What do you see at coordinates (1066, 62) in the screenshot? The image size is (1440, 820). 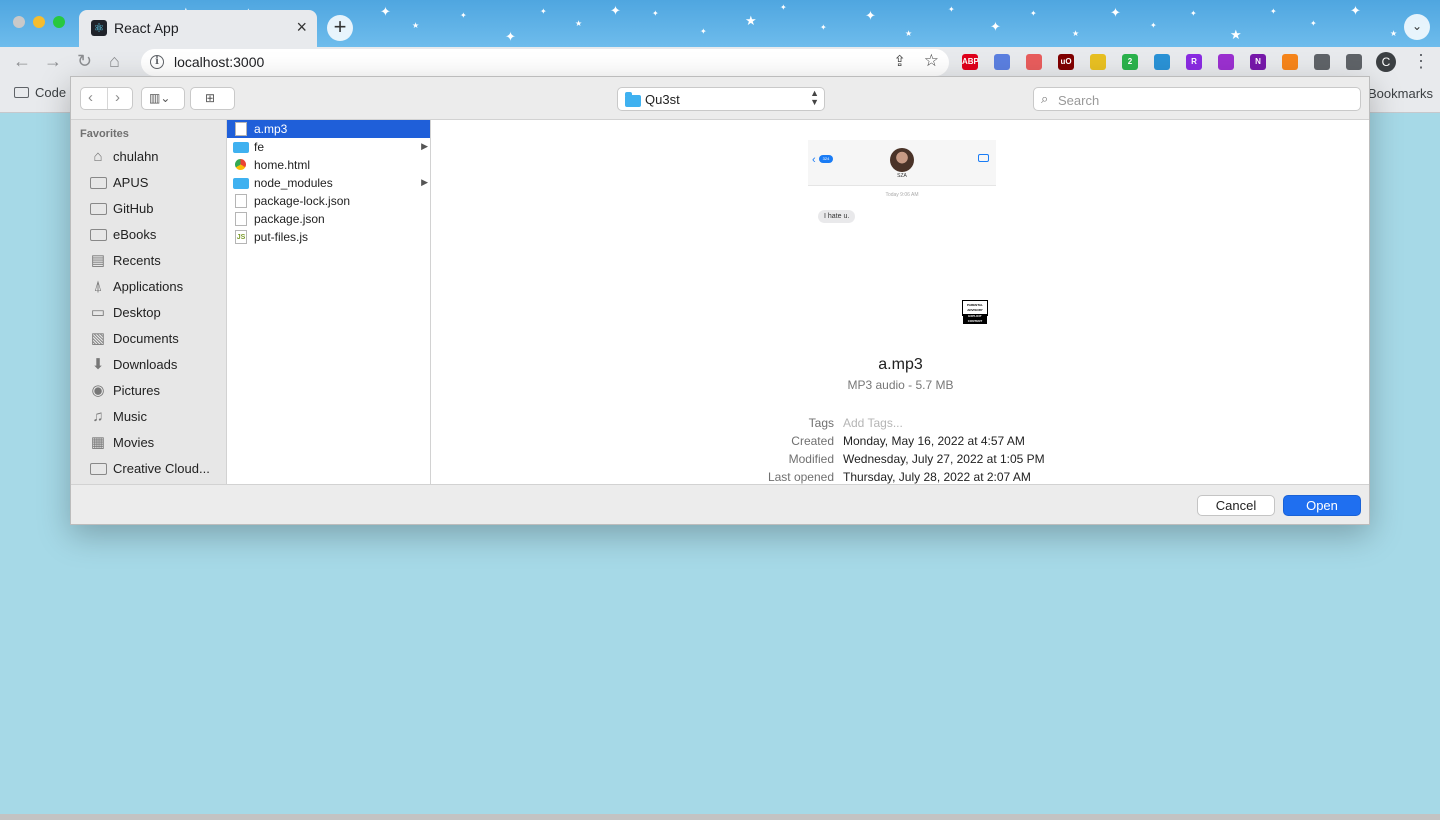 I see `ublock-icon: uO` at bounding box center [1066, 62].